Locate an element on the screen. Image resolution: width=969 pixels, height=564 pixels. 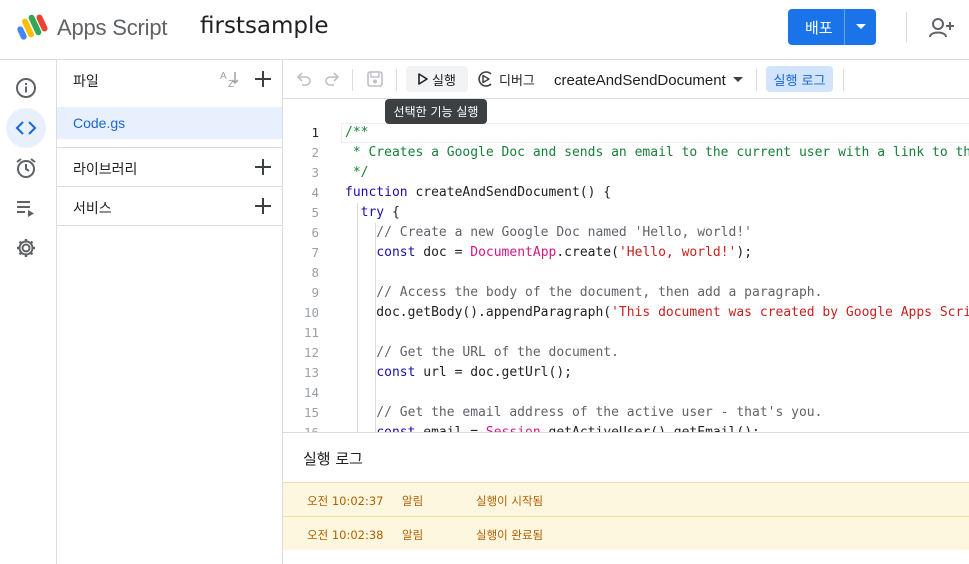
sort-az-icon: A Z is located at coordinates (230, 79).